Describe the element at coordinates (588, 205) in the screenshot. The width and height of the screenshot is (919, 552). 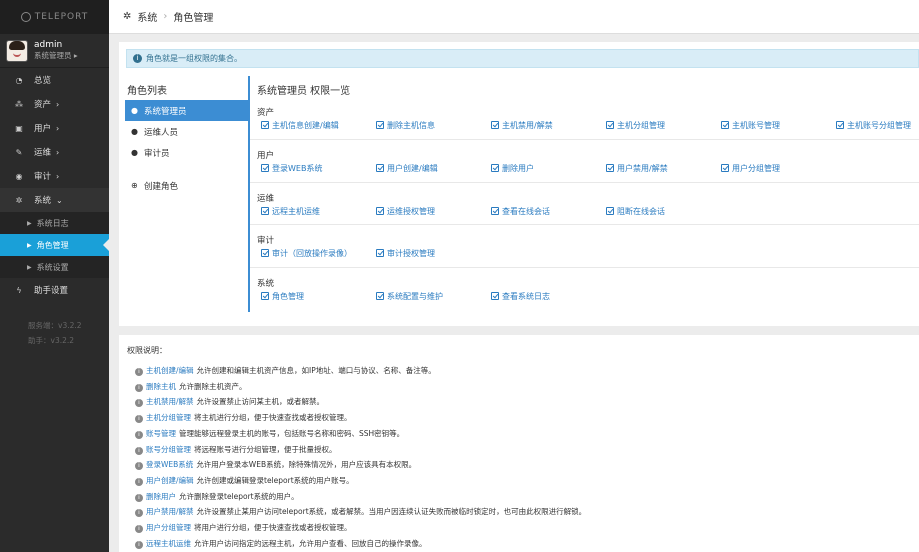
I see `perm-group-ops: 运维 远程主机运维 运维授权管理 查看在线会话 阻断在线会话` at that location.